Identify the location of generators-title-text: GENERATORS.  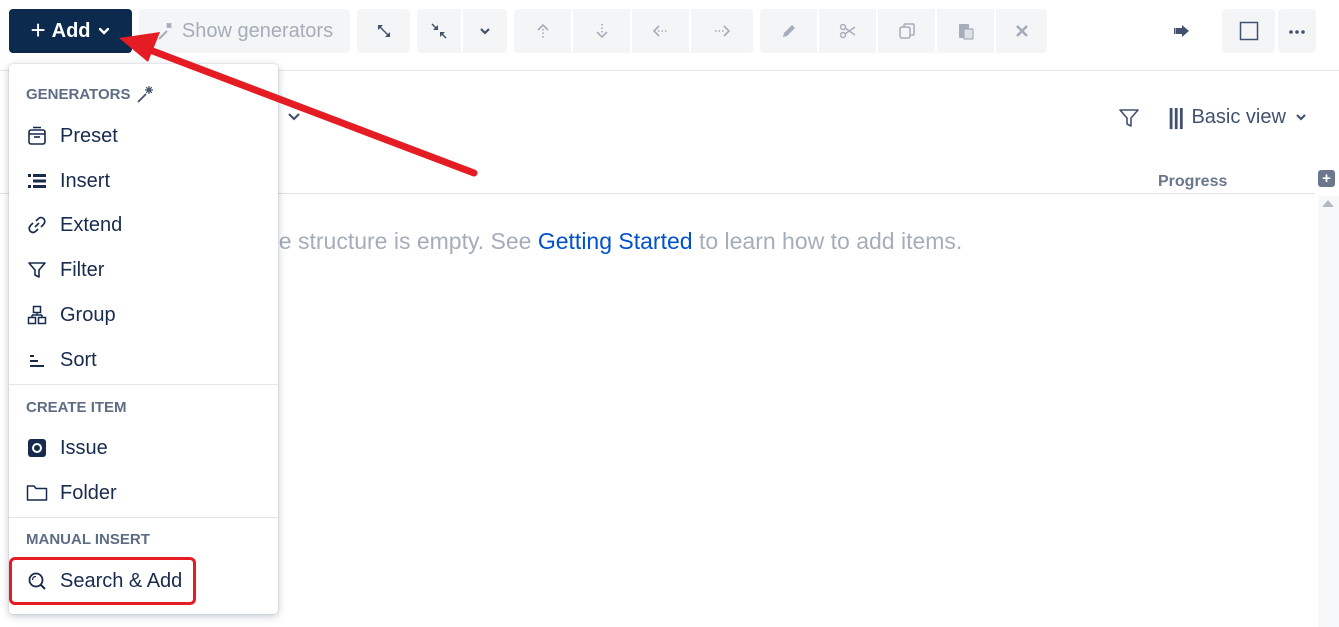
(78, 94).